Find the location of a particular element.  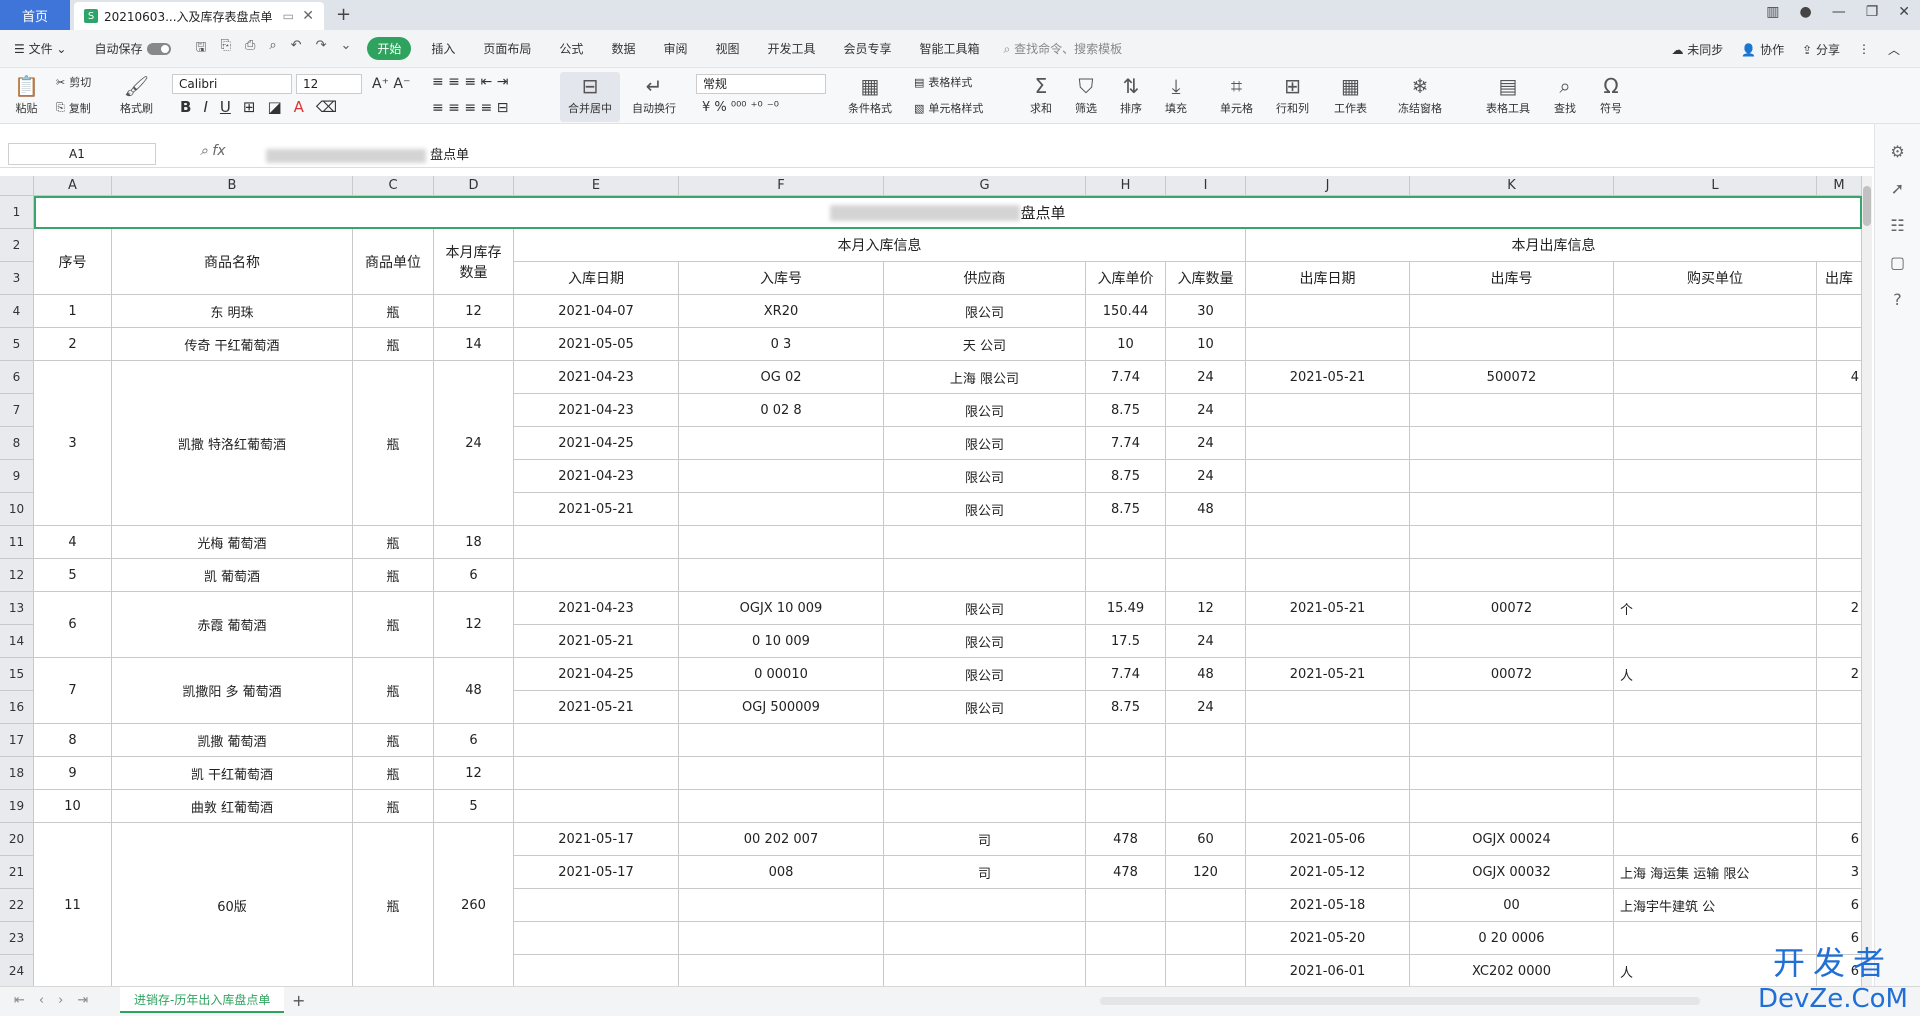

export-icon: ⎘ is located at coordinates (226, 49).